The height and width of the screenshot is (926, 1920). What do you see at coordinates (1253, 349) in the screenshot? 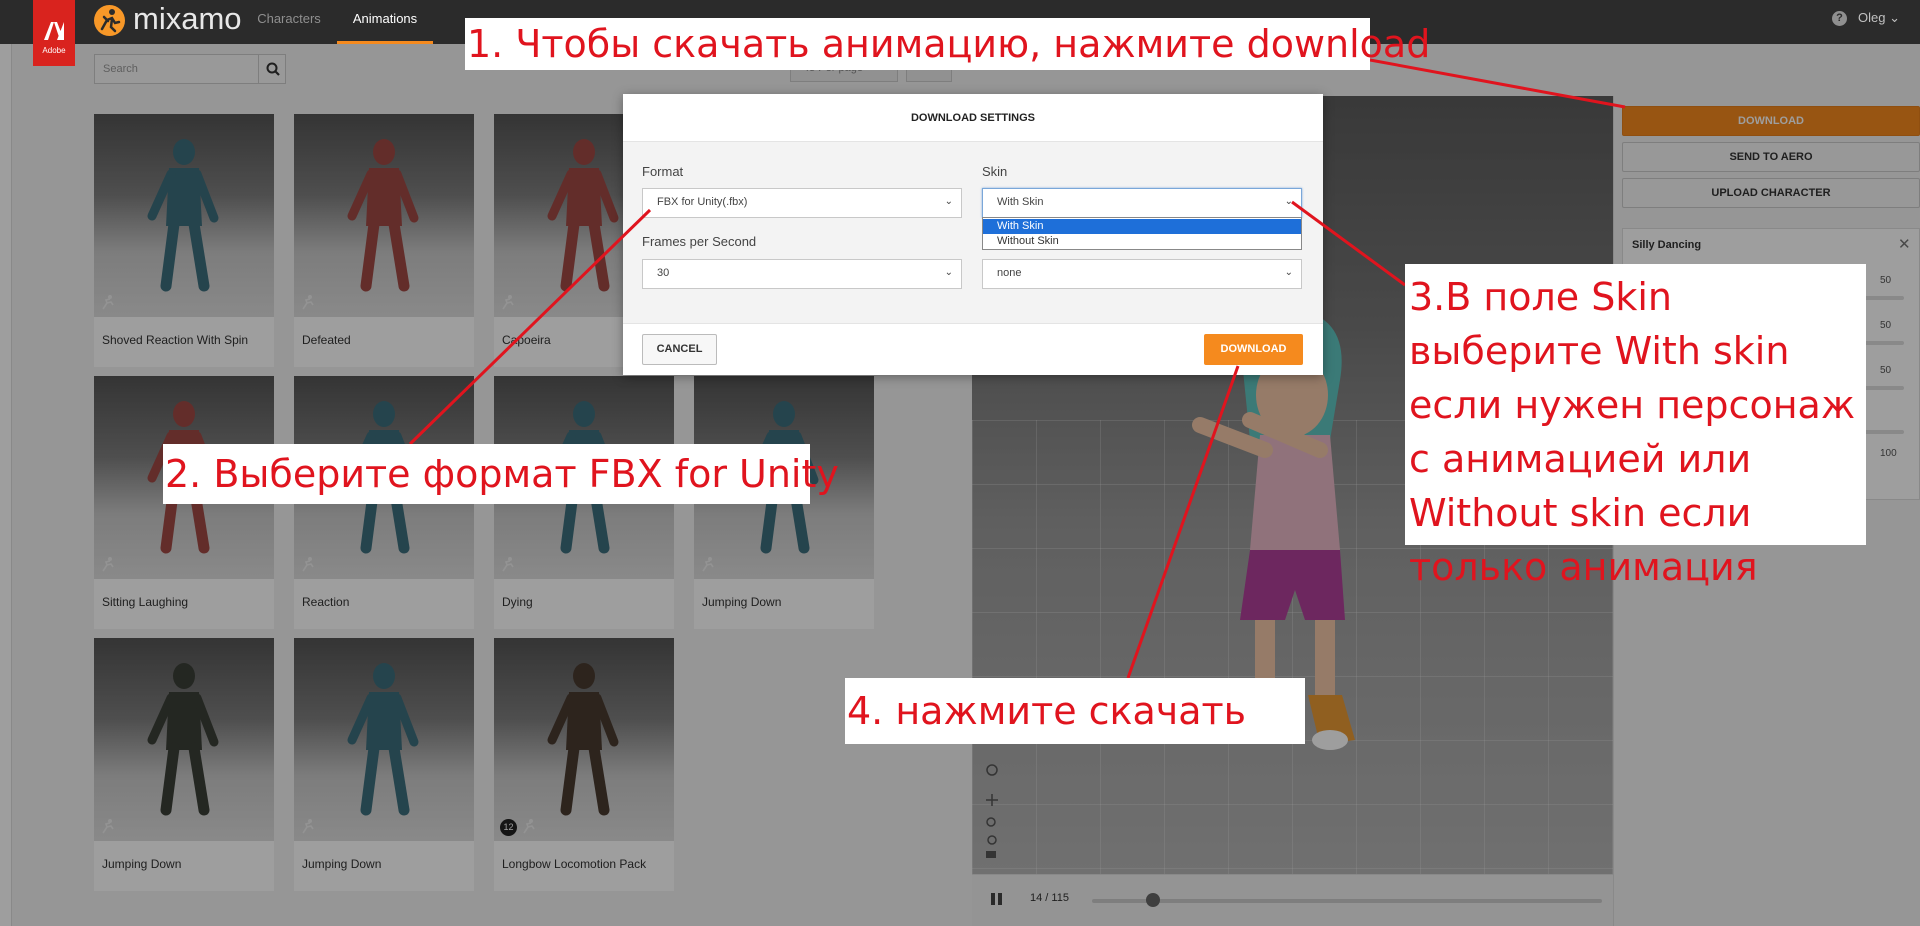
I see `dialog-download-button: DOWNLOAD` at bounding box center [1253, 349].